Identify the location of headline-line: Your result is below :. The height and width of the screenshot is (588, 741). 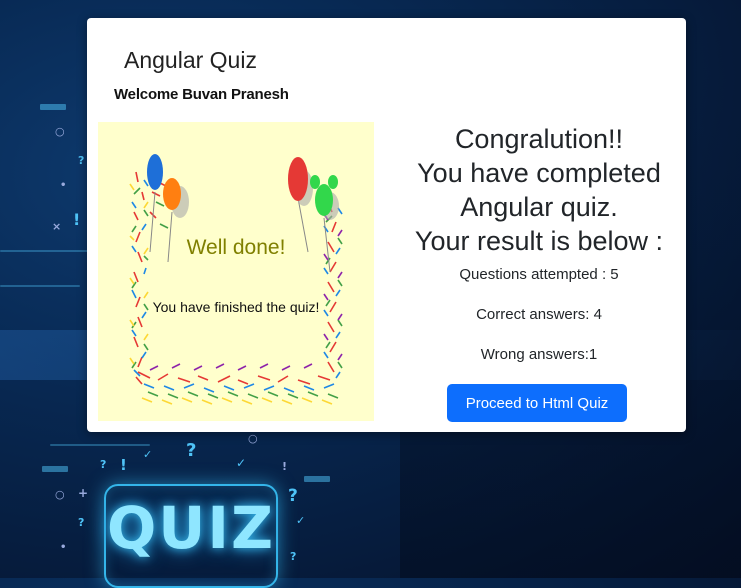
(539, 241).